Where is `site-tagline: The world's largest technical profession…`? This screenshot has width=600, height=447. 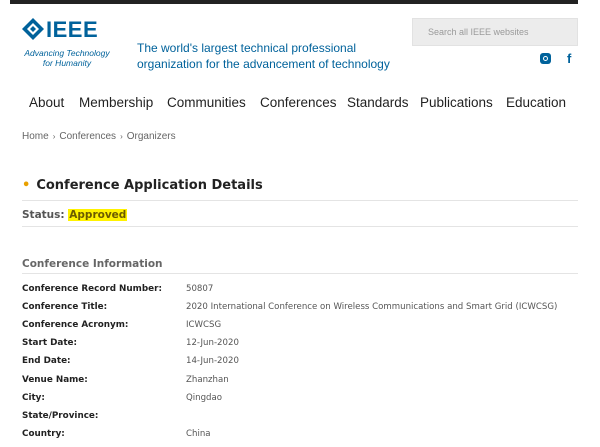 site-tagline: The world's largest technical profession… is located at coordinates (263, 56).